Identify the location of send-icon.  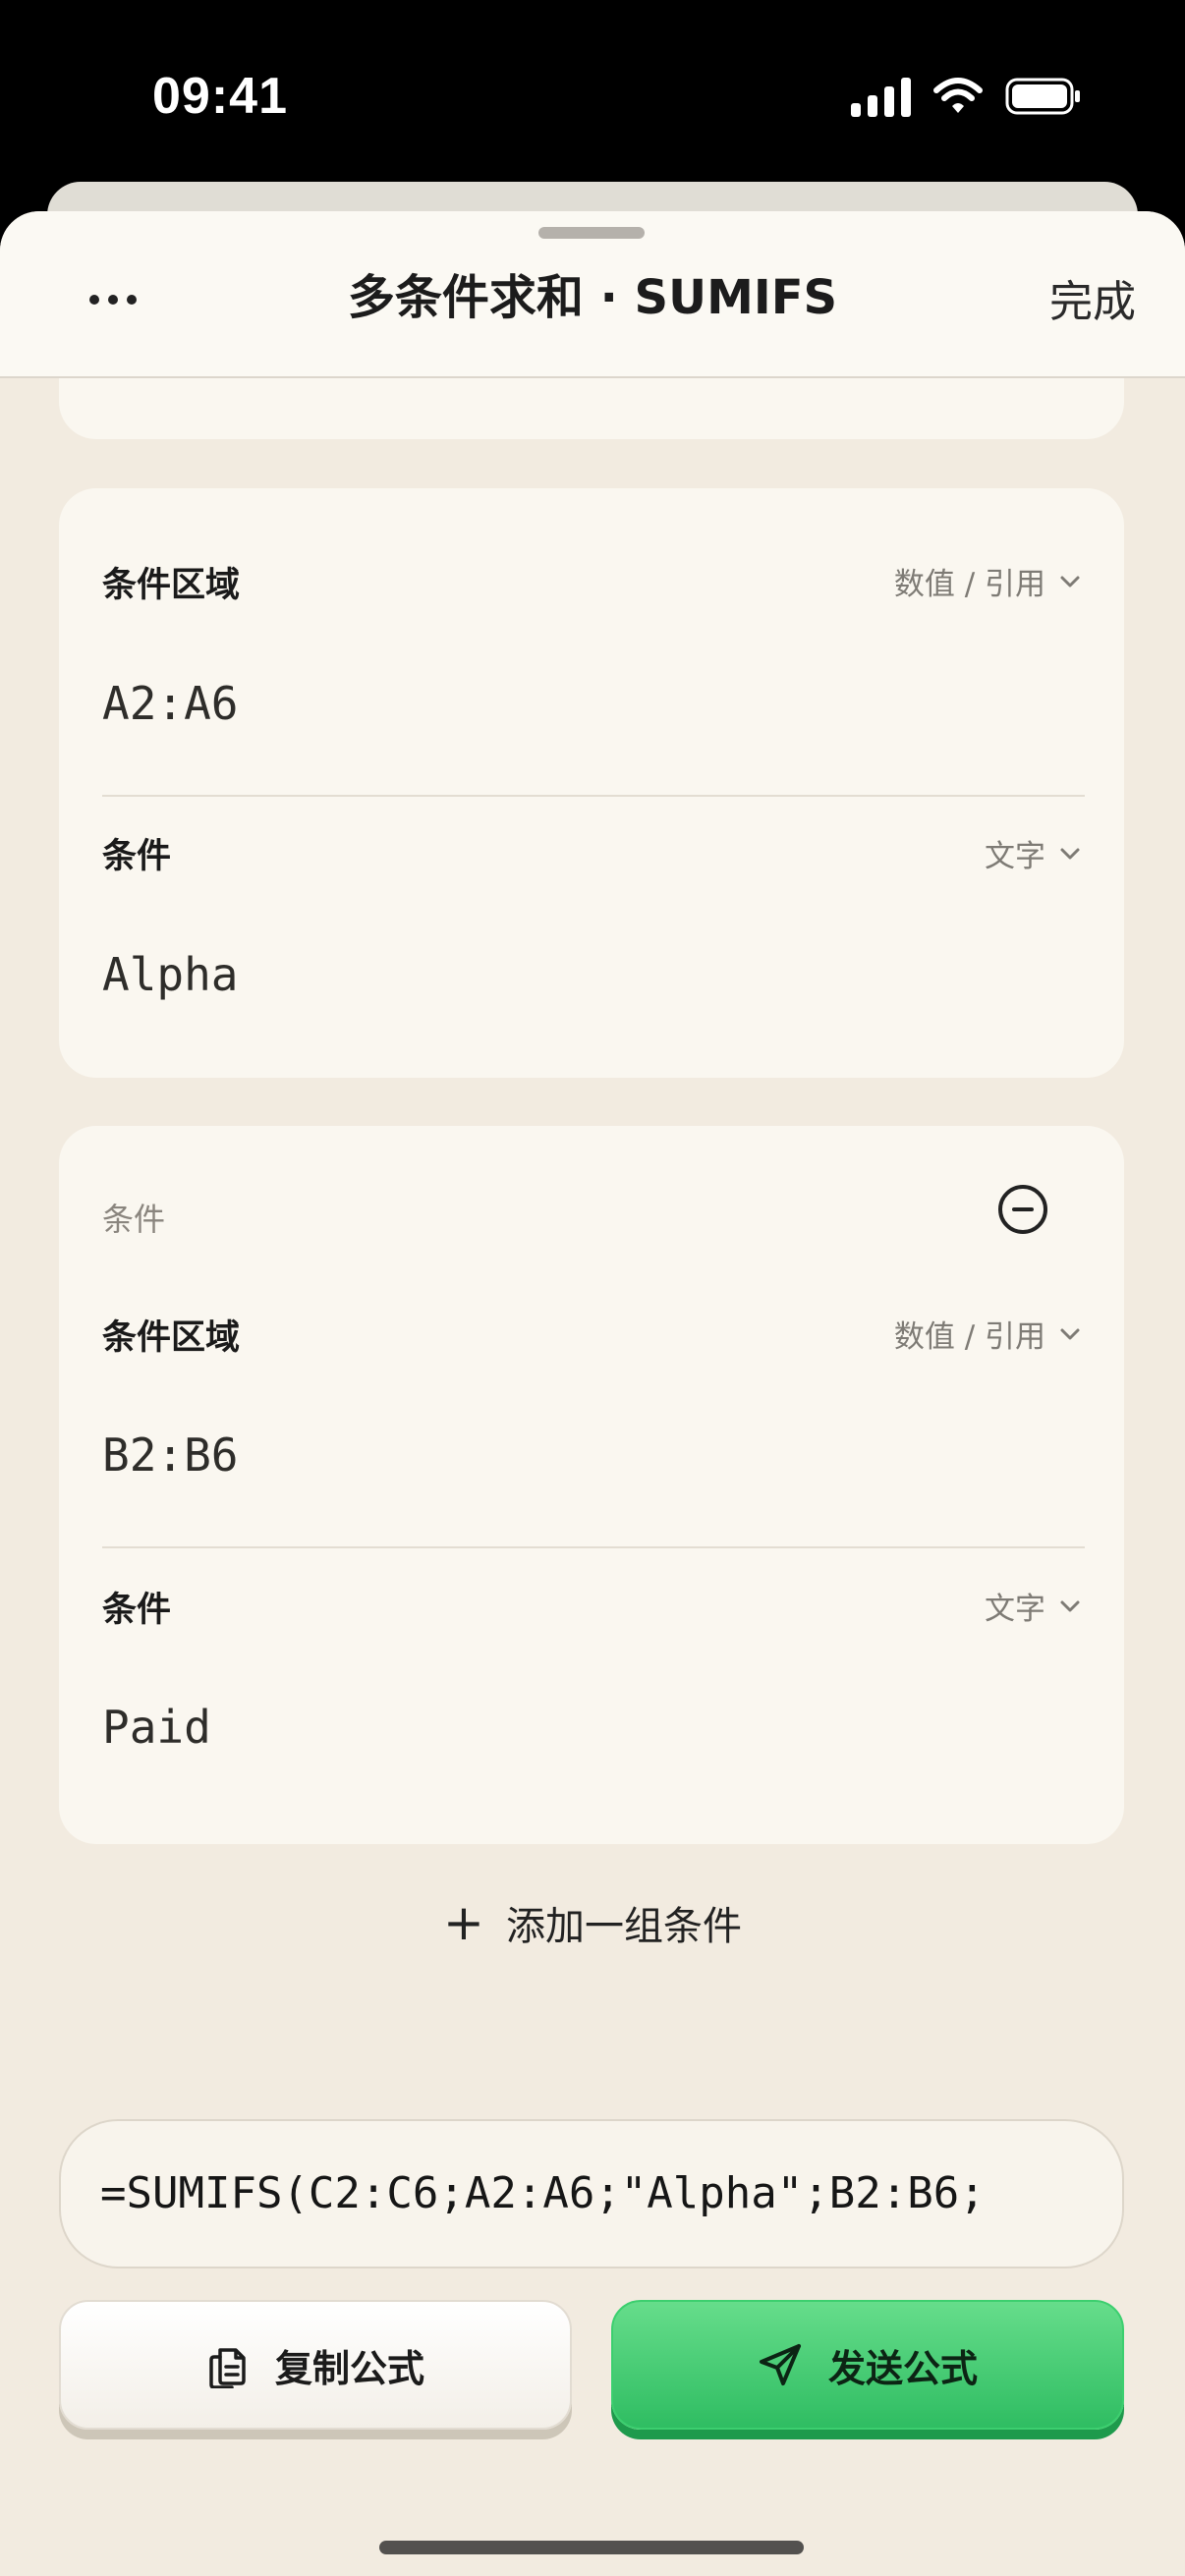
(780, 2364).